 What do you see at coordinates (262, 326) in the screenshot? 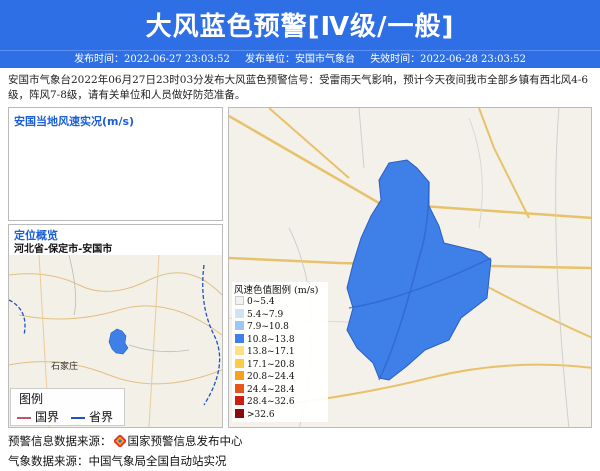
I see `legend-item: 7.9~10.8` at bounding box center [262, 326].